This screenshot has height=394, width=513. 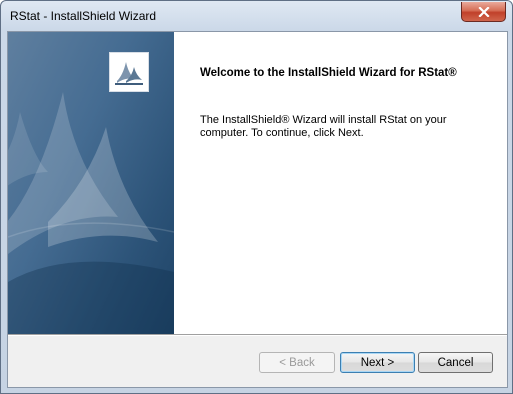 What do you see at coordinates (377, 362) in the screenshot?
I see `next-button: Next >` at bounding box center [377, 362].